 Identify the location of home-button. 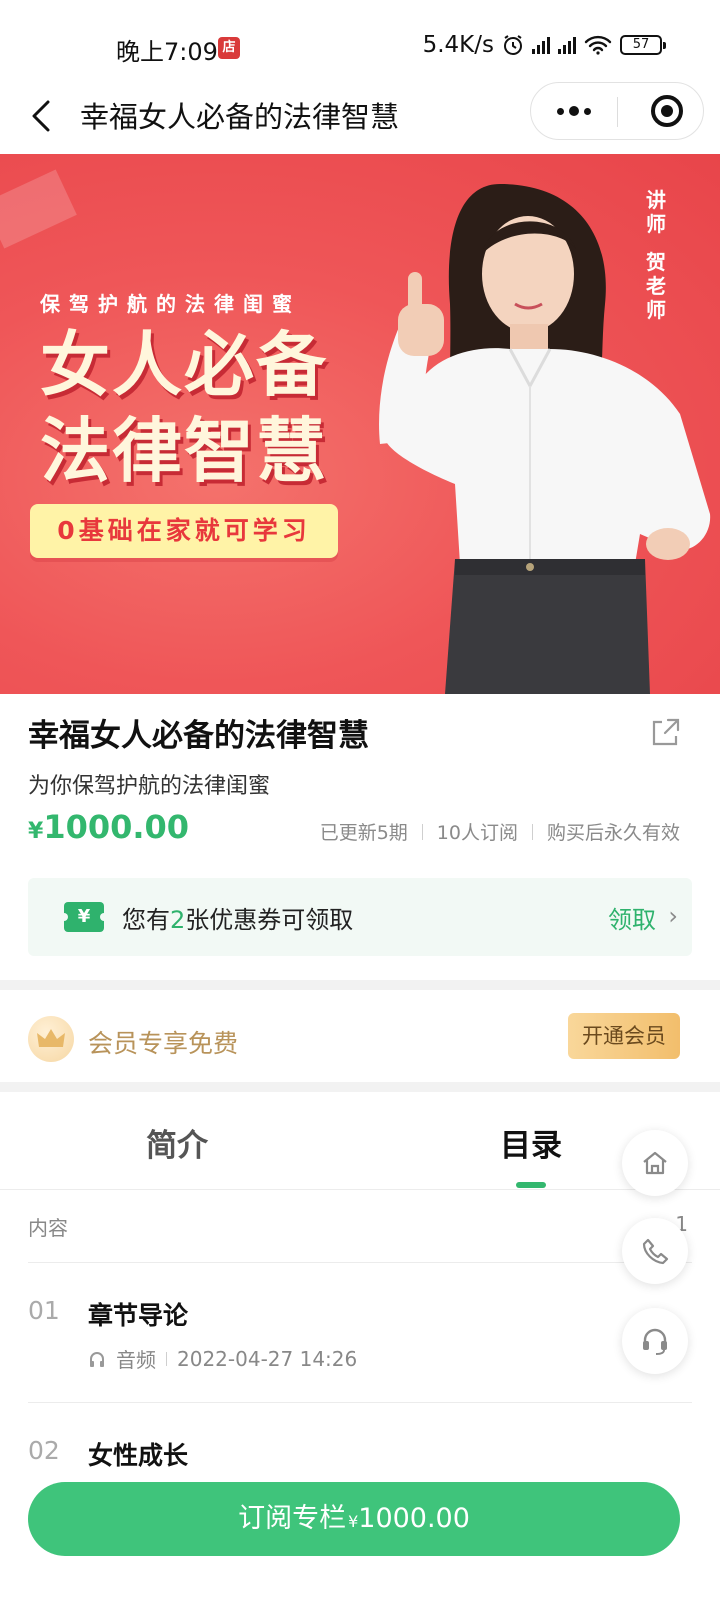
(655, 1163).